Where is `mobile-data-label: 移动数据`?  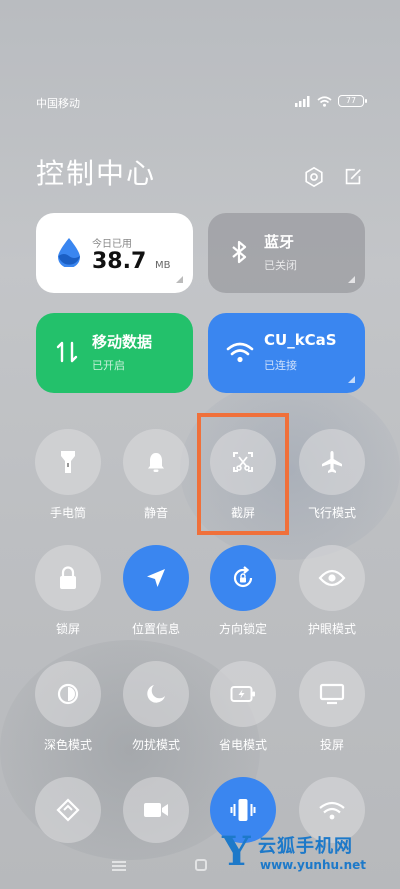
mobile-data-label: 移动数据 is located at coordinates (122, 342).